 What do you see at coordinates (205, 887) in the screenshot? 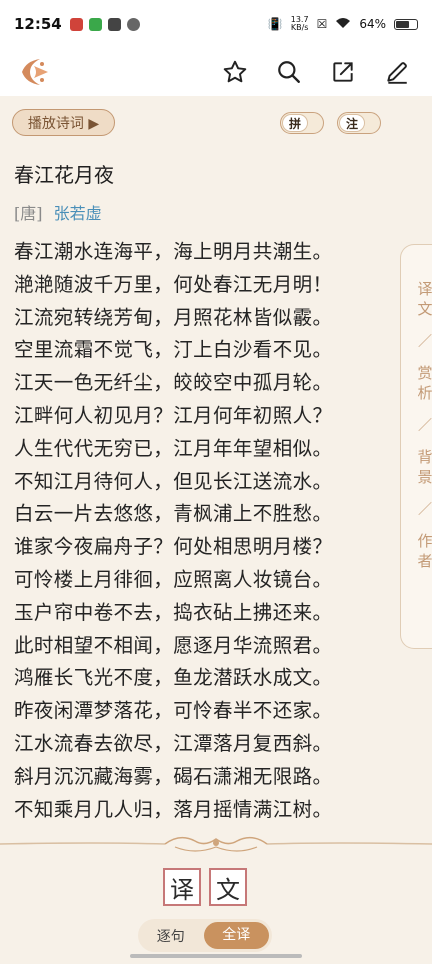
I see `translation-section-title: 译 文` at bounding box center [205, 887].